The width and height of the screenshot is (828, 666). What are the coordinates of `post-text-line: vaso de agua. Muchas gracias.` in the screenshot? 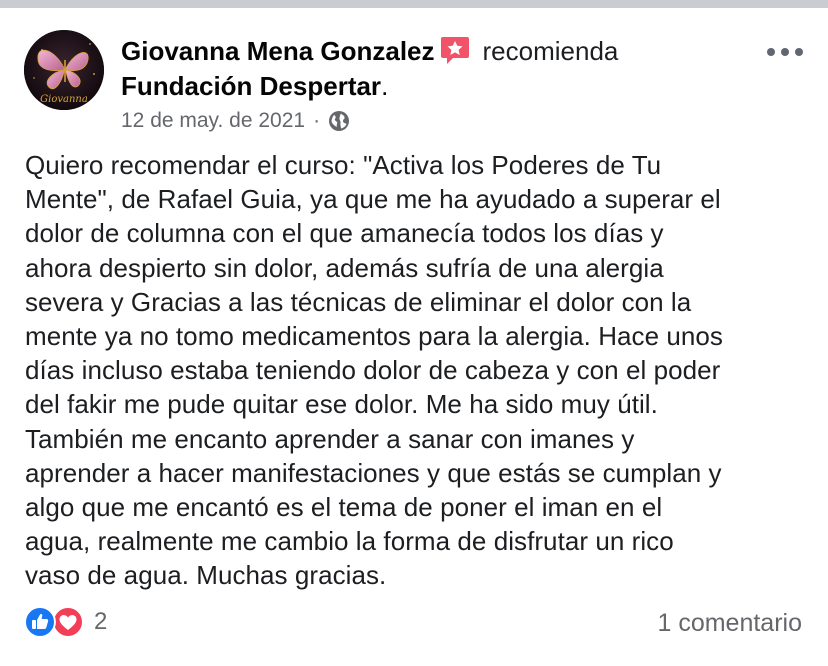 It's located at (206, 575).